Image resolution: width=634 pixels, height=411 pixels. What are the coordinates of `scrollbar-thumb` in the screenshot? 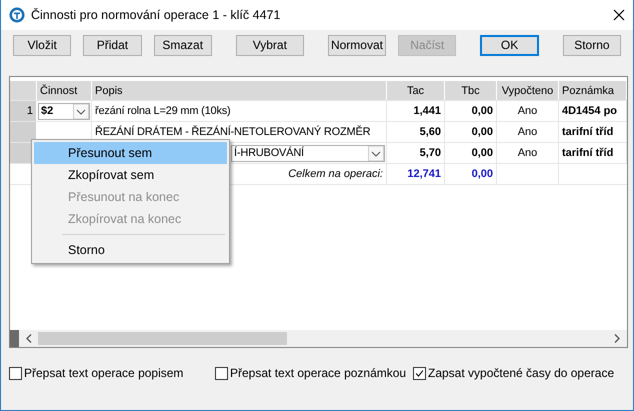 It's located at (162, 338).